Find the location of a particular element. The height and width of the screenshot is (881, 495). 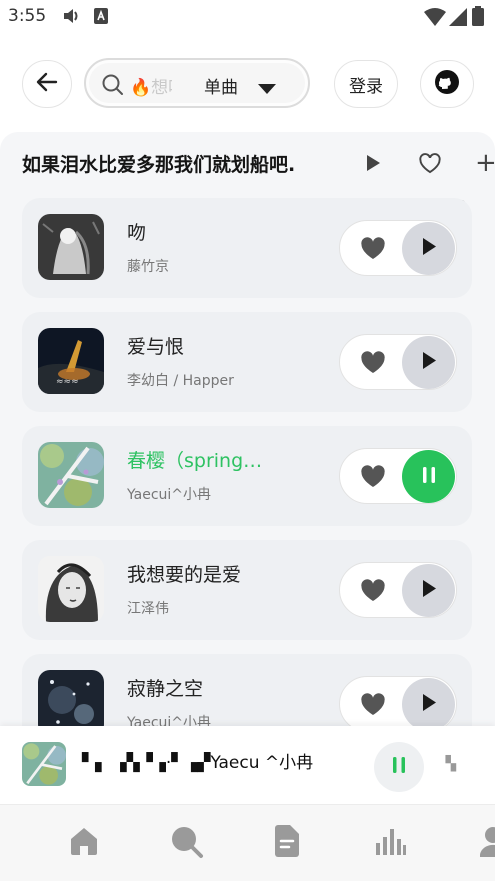

login-button: 登录 is located at coordinates (366, 84).